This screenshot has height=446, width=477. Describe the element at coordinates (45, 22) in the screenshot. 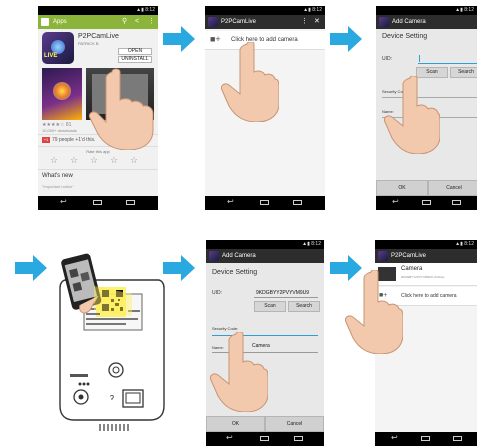

I see `shopping-bag-icon` at that location.